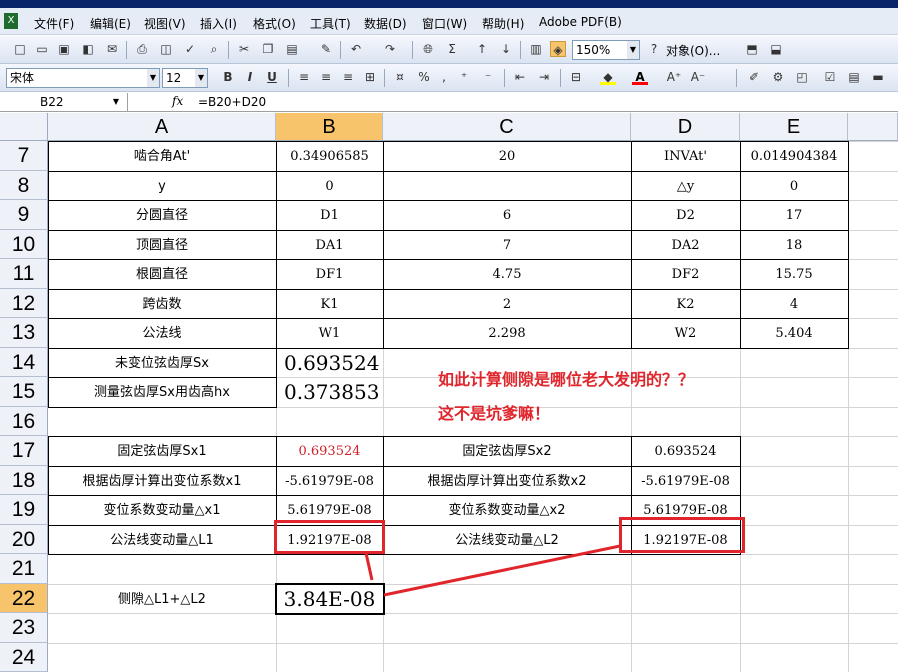 Image resolution: width=898 pixels, height=672 pixels. What do you see at coordinates (329, 156) in the screenshot?
I see `cell-b7: 0.34906585` at bounding box center [329, 156].